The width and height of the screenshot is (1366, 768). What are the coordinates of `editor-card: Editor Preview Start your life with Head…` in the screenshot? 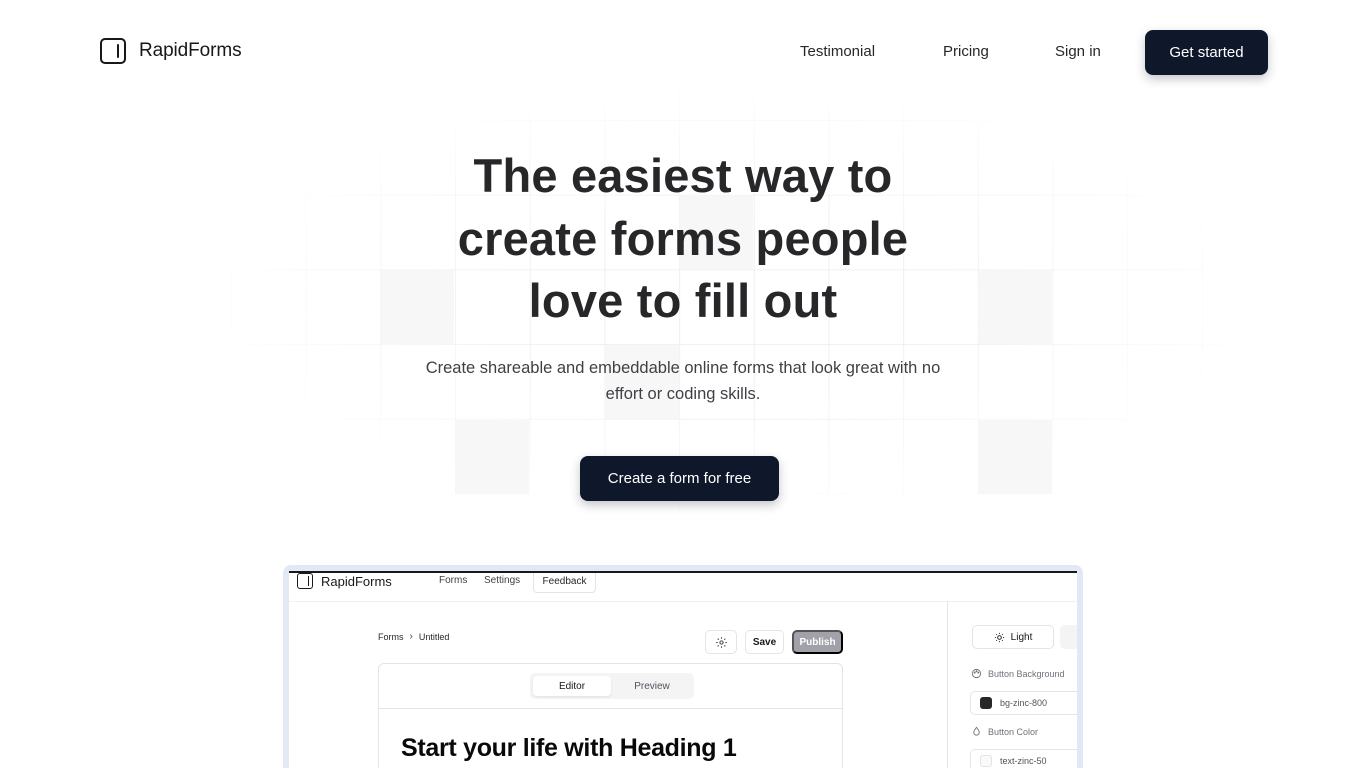 It's located at (610, 715).